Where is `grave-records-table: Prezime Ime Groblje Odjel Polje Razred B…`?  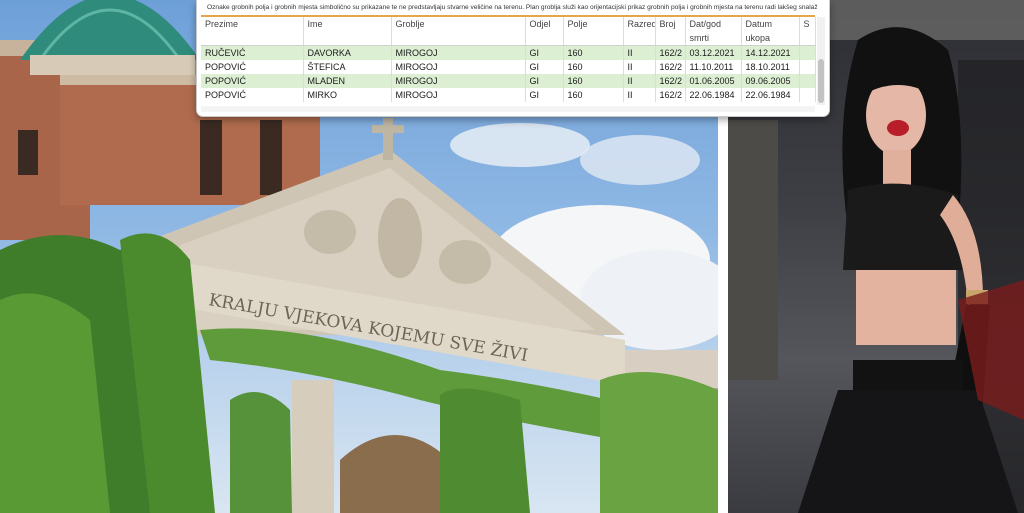 grave-records-table: Prezime Ime Groblje Odjel Polje Razred B… is located at coordinates (508, 59).